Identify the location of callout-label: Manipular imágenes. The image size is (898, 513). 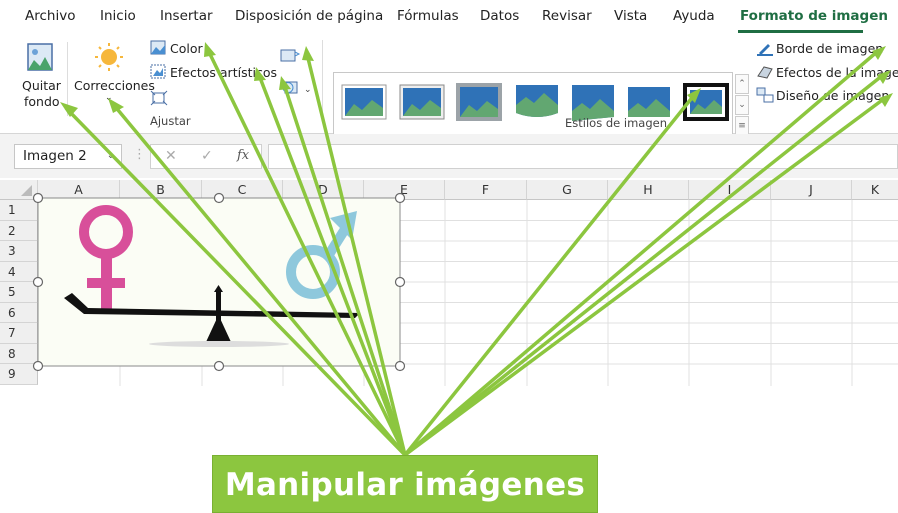
(405, 485).